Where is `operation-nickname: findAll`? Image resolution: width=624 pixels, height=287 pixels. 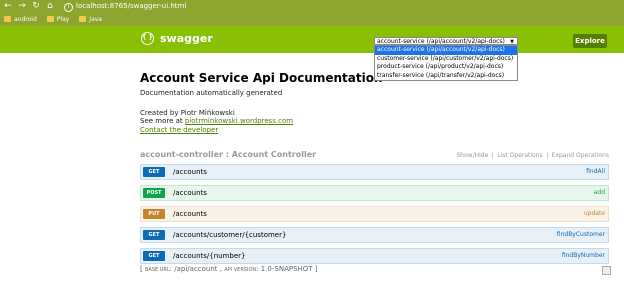 operation-nickname: findAll is located at coordinates (595, 171).